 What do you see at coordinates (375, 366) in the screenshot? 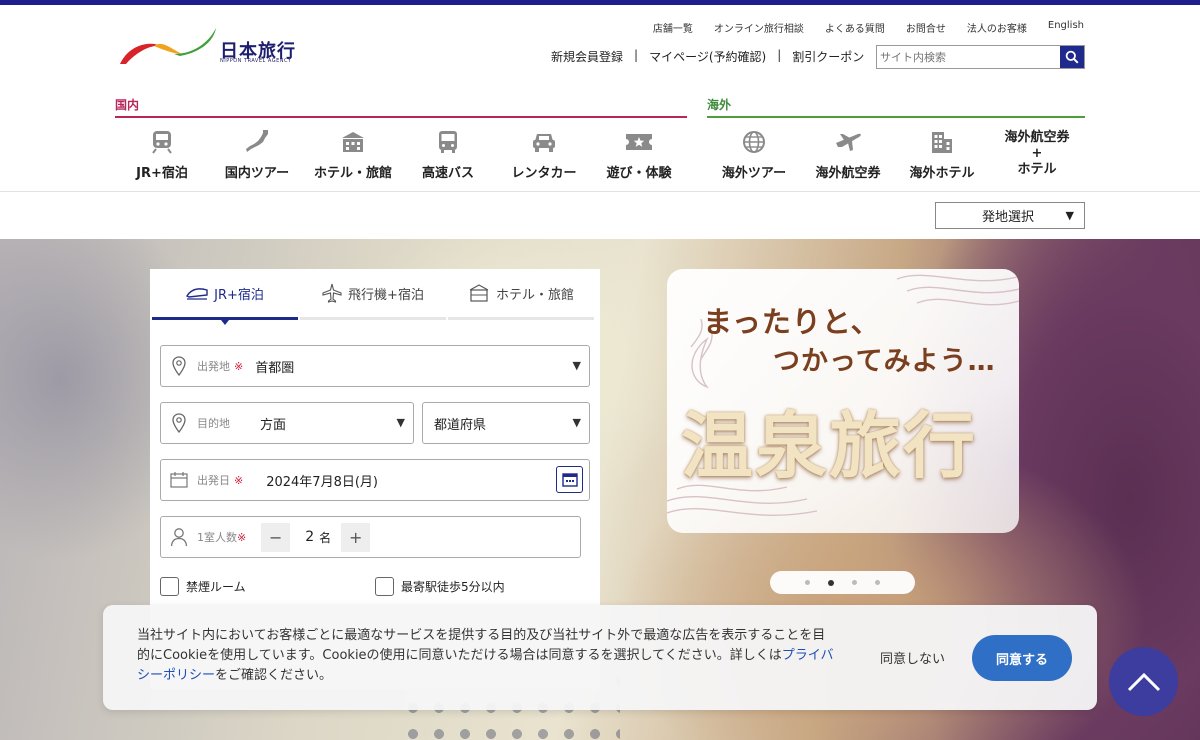
I see `departure-select: 出発地 ※ 首都圏 ▼` at bounding box center [375, 366].